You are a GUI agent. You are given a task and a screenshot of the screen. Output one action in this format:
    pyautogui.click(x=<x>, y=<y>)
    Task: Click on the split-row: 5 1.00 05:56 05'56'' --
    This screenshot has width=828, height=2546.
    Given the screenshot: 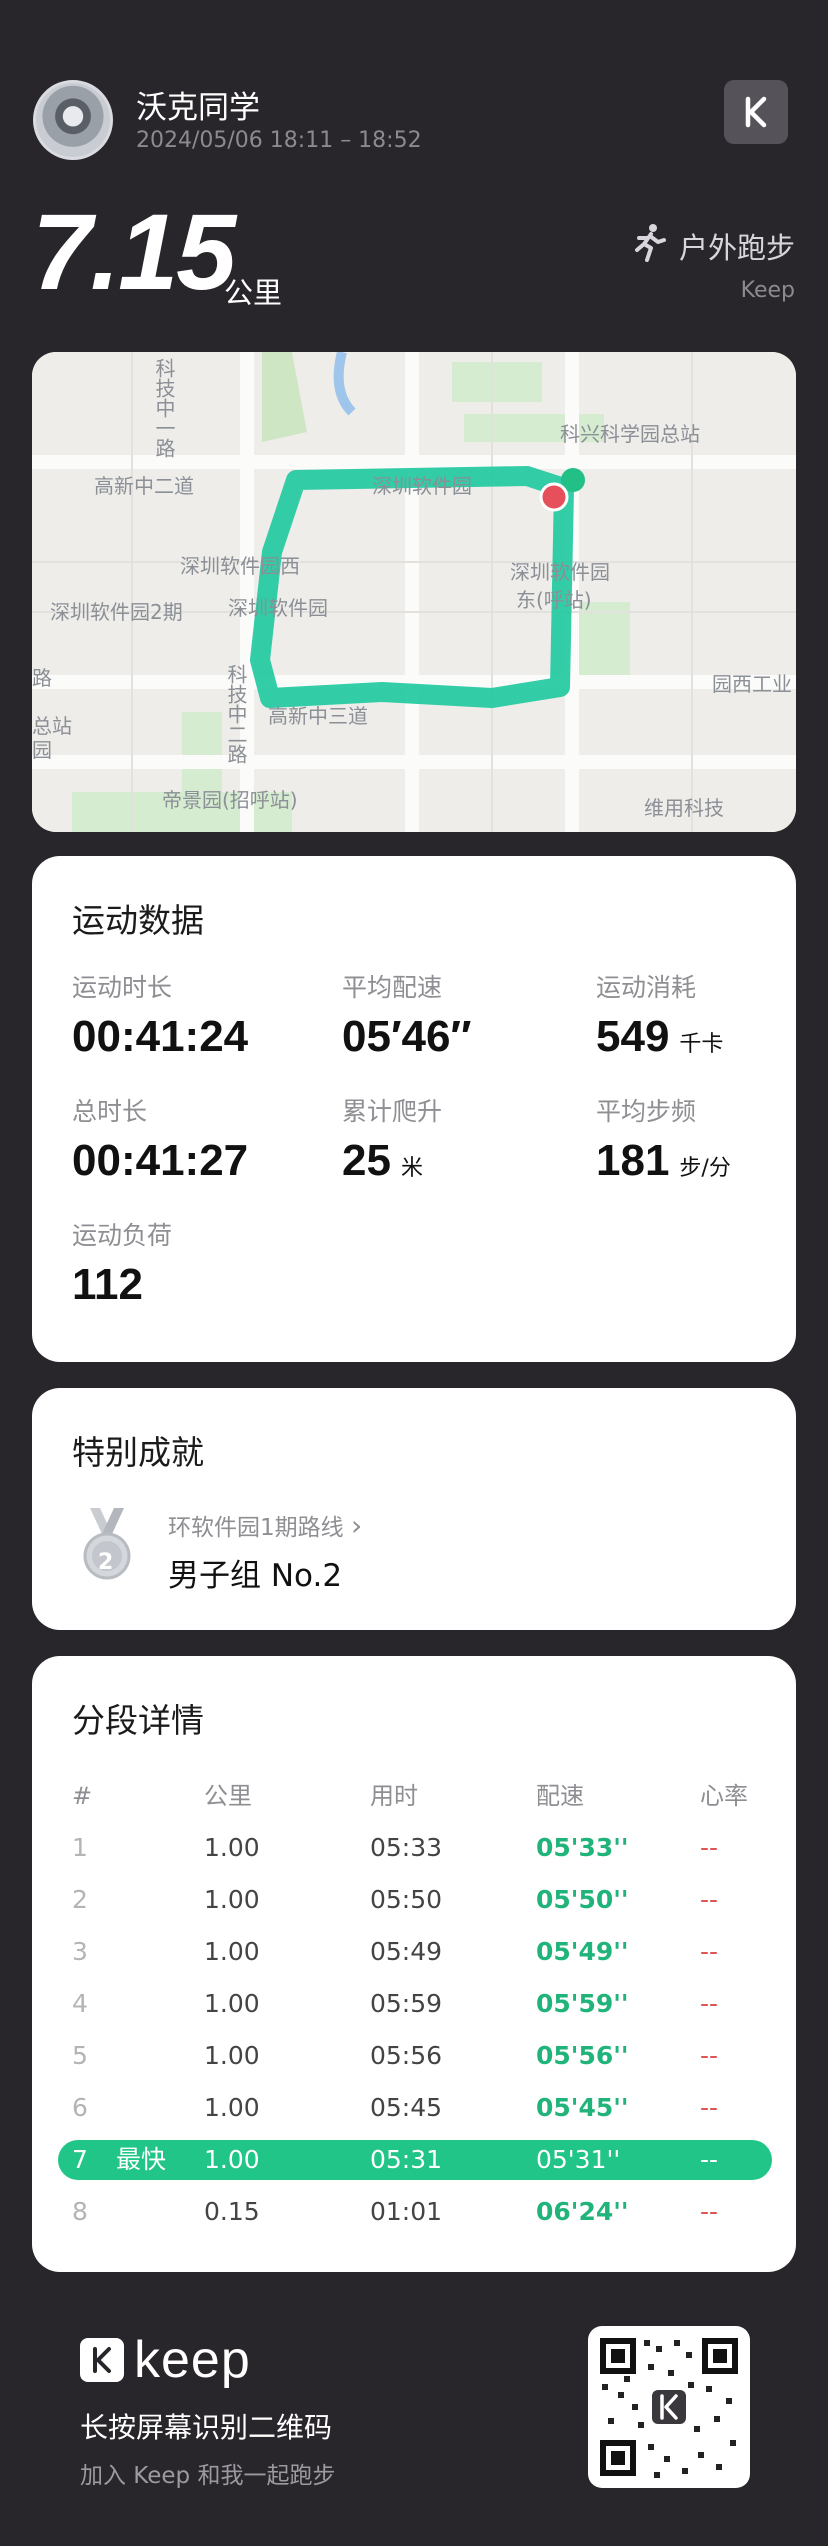 What is the action you would take?
    pyautogui.click(x=414, y=2056)
    